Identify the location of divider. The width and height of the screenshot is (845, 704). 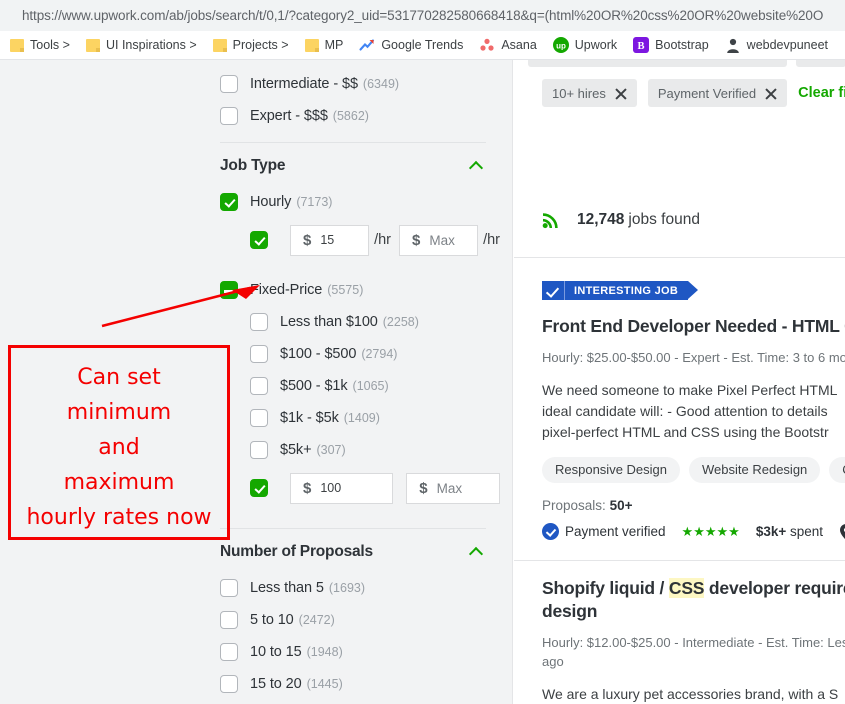
(679, 560).